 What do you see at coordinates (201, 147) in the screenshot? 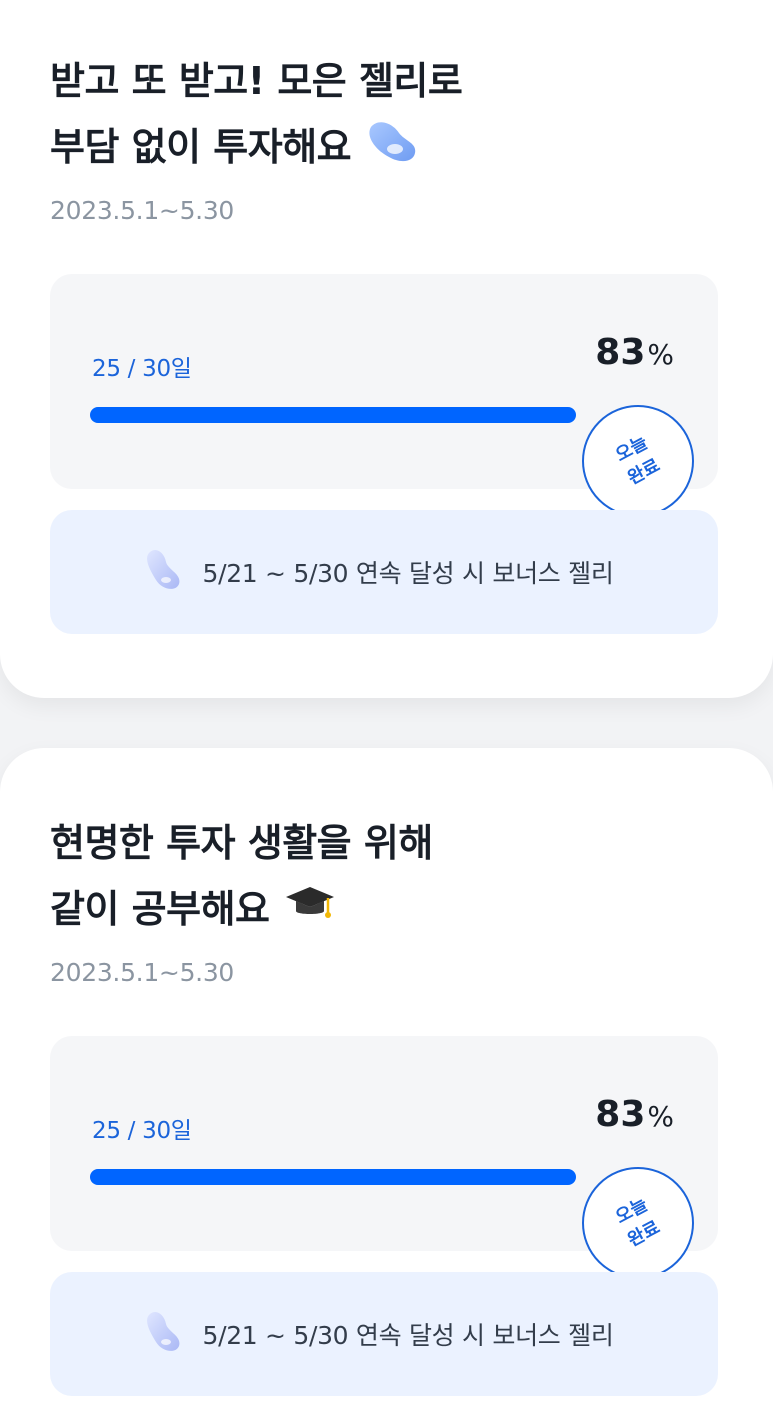
I see `title-line-2: 부담 없이 투자해요` at bounding box center [201, 147].